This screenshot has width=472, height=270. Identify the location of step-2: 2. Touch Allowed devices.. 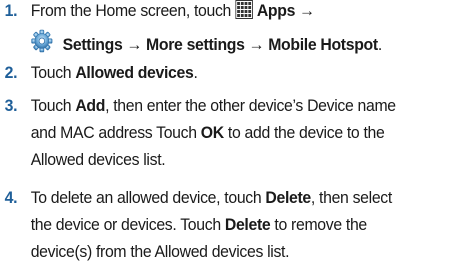
(101, 72).